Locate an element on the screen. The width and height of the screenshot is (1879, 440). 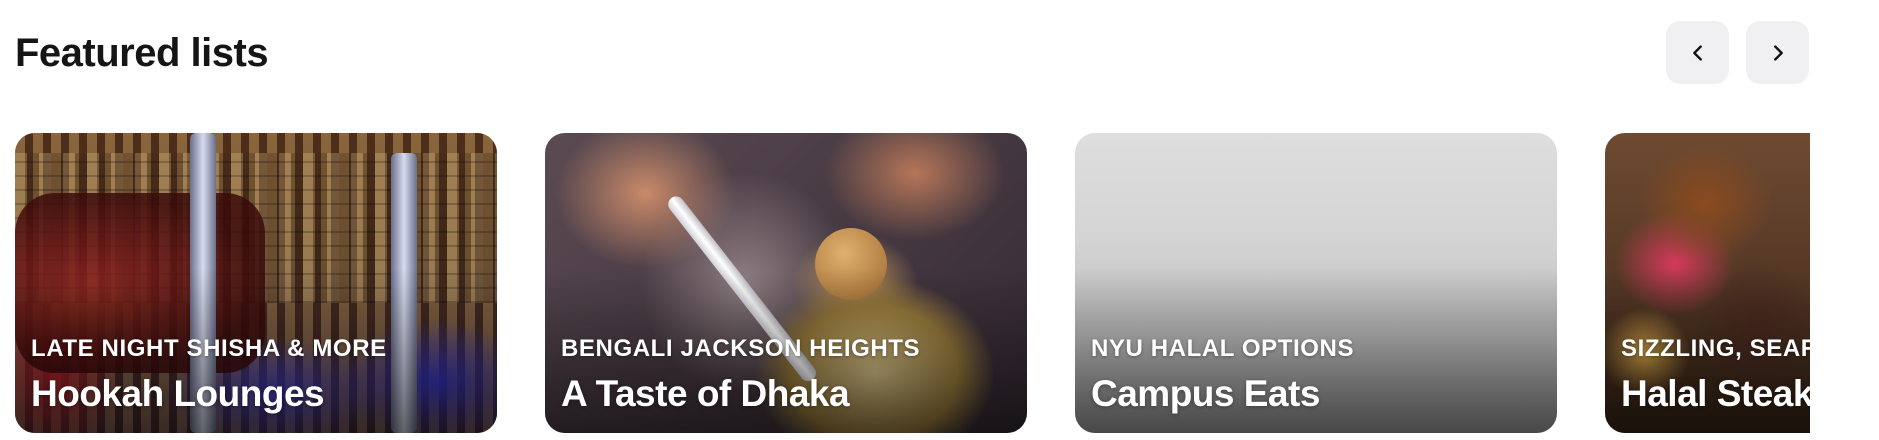
carousel-prev-button is located at coordinates (1697, 52).